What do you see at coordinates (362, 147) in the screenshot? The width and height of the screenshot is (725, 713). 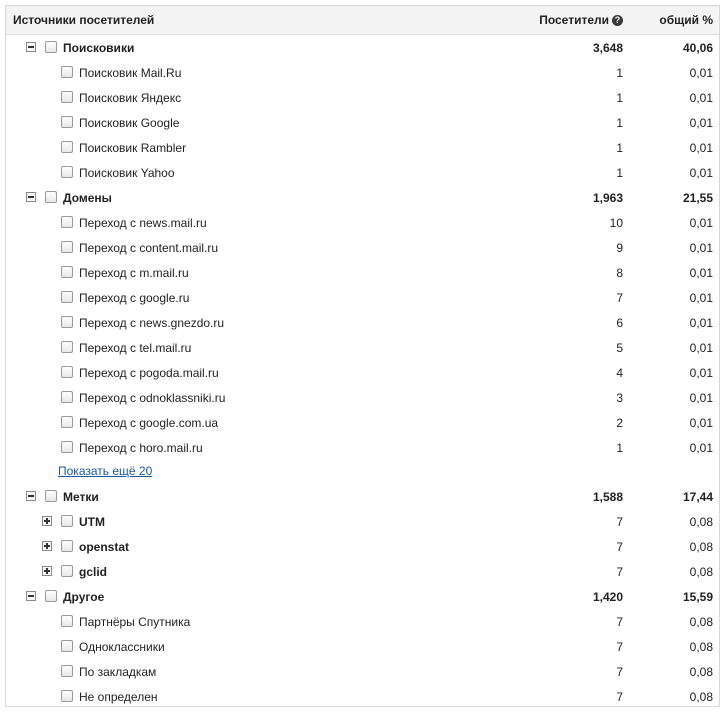 I see `table-row: Поисковик Rambler 1 0,01` at bounding box center [362, 147].